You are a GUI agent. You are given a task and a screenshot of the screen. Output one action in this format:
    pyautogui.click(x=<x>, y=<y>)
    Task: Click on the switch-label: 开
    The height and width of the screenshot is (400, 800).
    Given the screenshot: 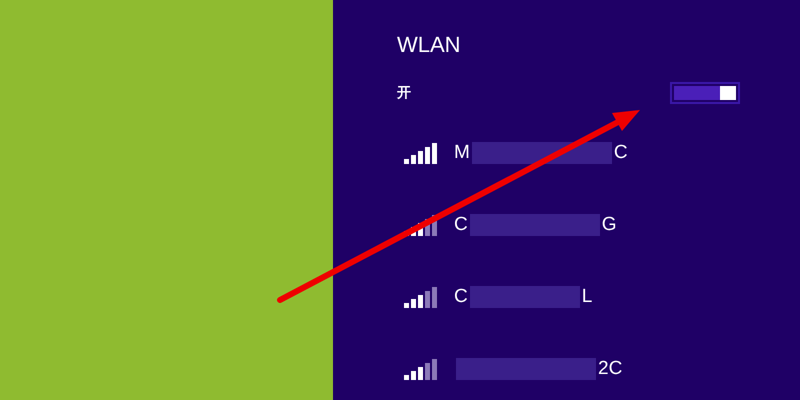 What is the action you would take?
    pyautogui.click(x=404, y=93)
    